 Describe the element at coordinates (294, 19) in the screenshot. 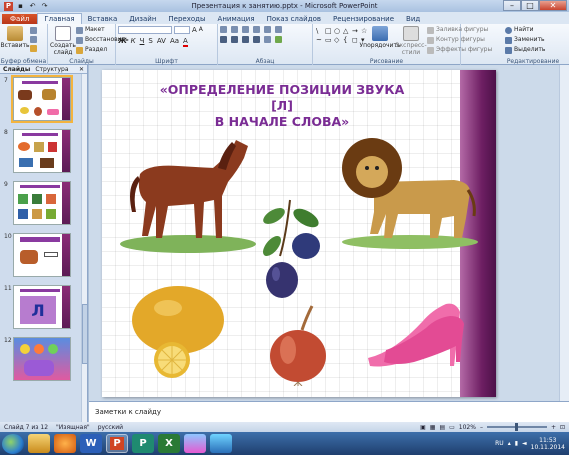

I see `tab-slideshow: Показ слайдов` at that location.